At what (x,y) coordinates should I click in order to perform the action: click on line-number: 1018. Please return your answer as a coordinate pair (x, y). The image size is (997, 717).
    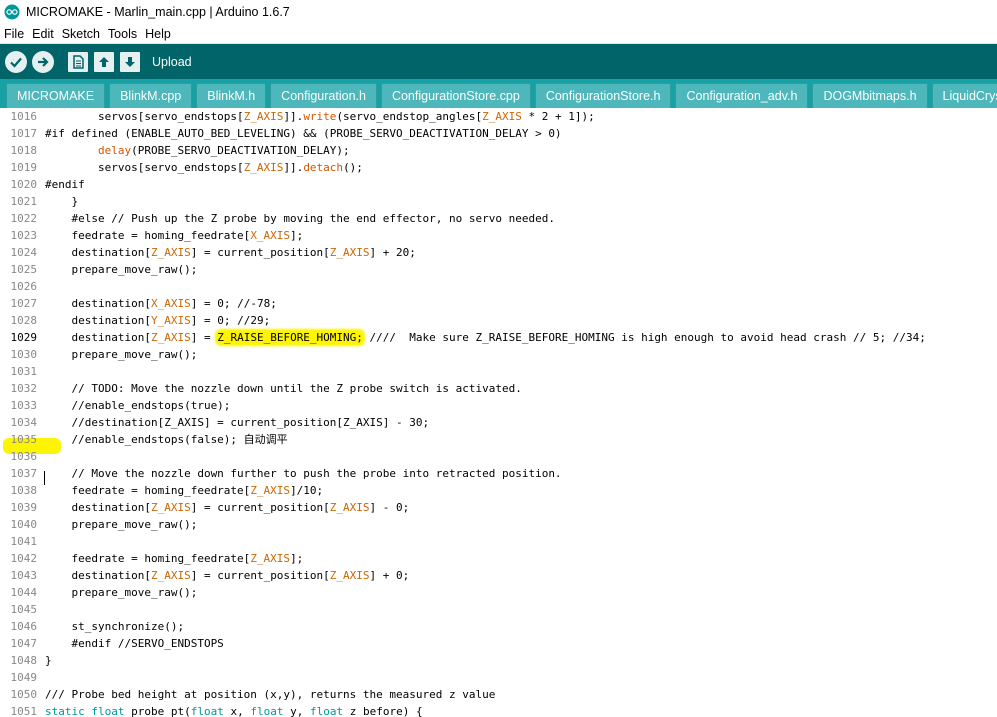
    Looking at the image, I should click on (24, 150).